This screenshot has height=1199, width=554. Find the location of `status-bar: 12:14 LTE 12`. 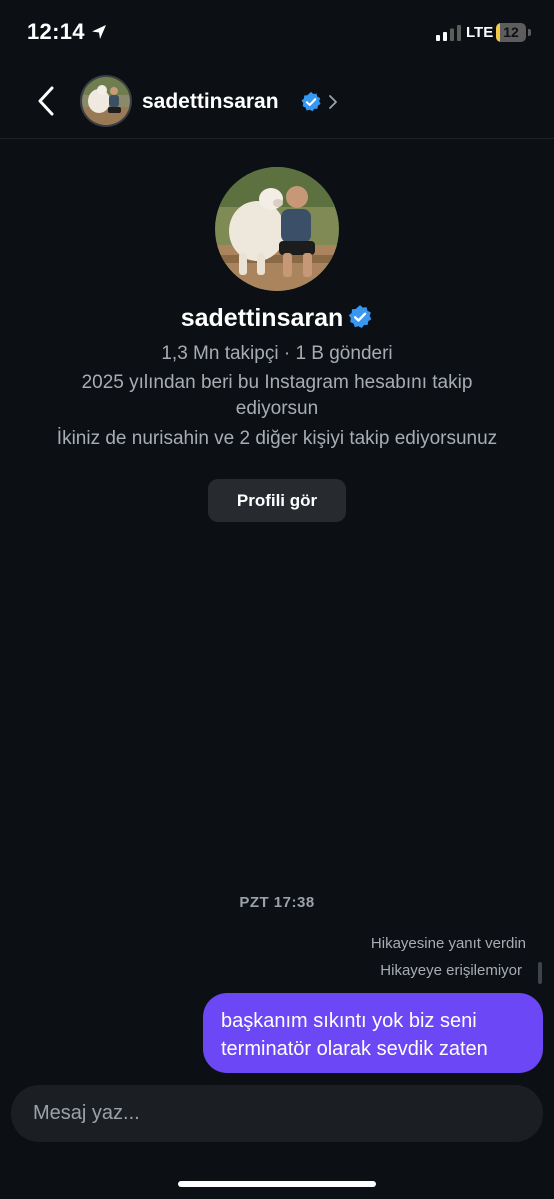

status-bar: 12:14 LTE 12 is located at coordinates (277, 32).